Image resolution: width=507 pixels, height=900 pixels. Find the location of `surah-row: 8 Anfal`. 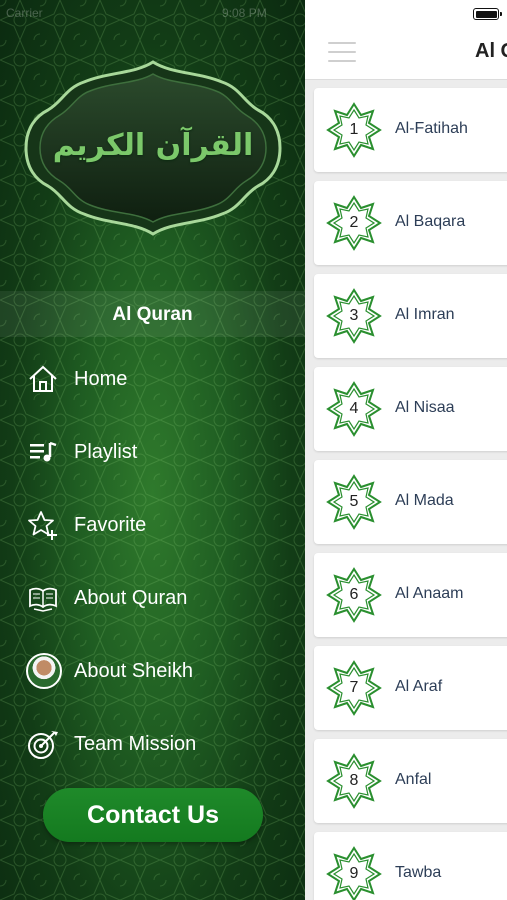

surah-row: 8 Anfal is located at coordinates (410, 781).